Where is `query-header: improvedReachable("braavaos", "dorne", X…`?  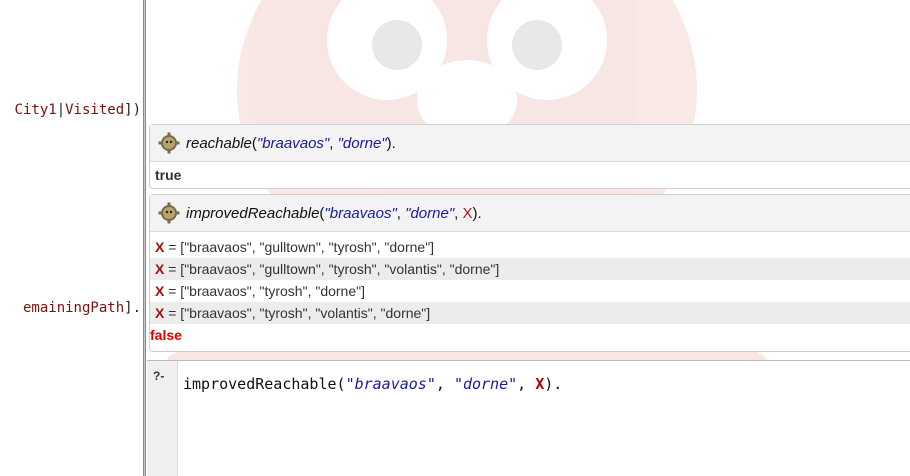 query-header: improvedReachable("braavaos", "dorne", X… is located at coordinates (530, 213).